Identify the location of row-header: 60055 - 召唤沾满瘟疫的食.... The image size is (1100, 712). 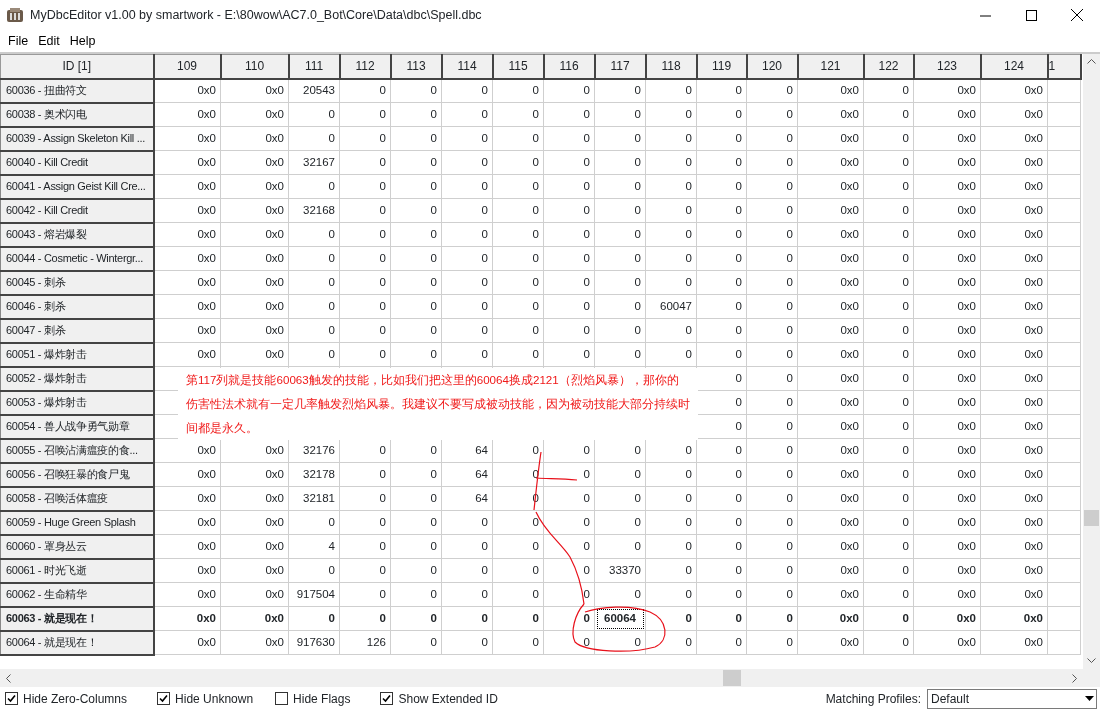
(77, 450).